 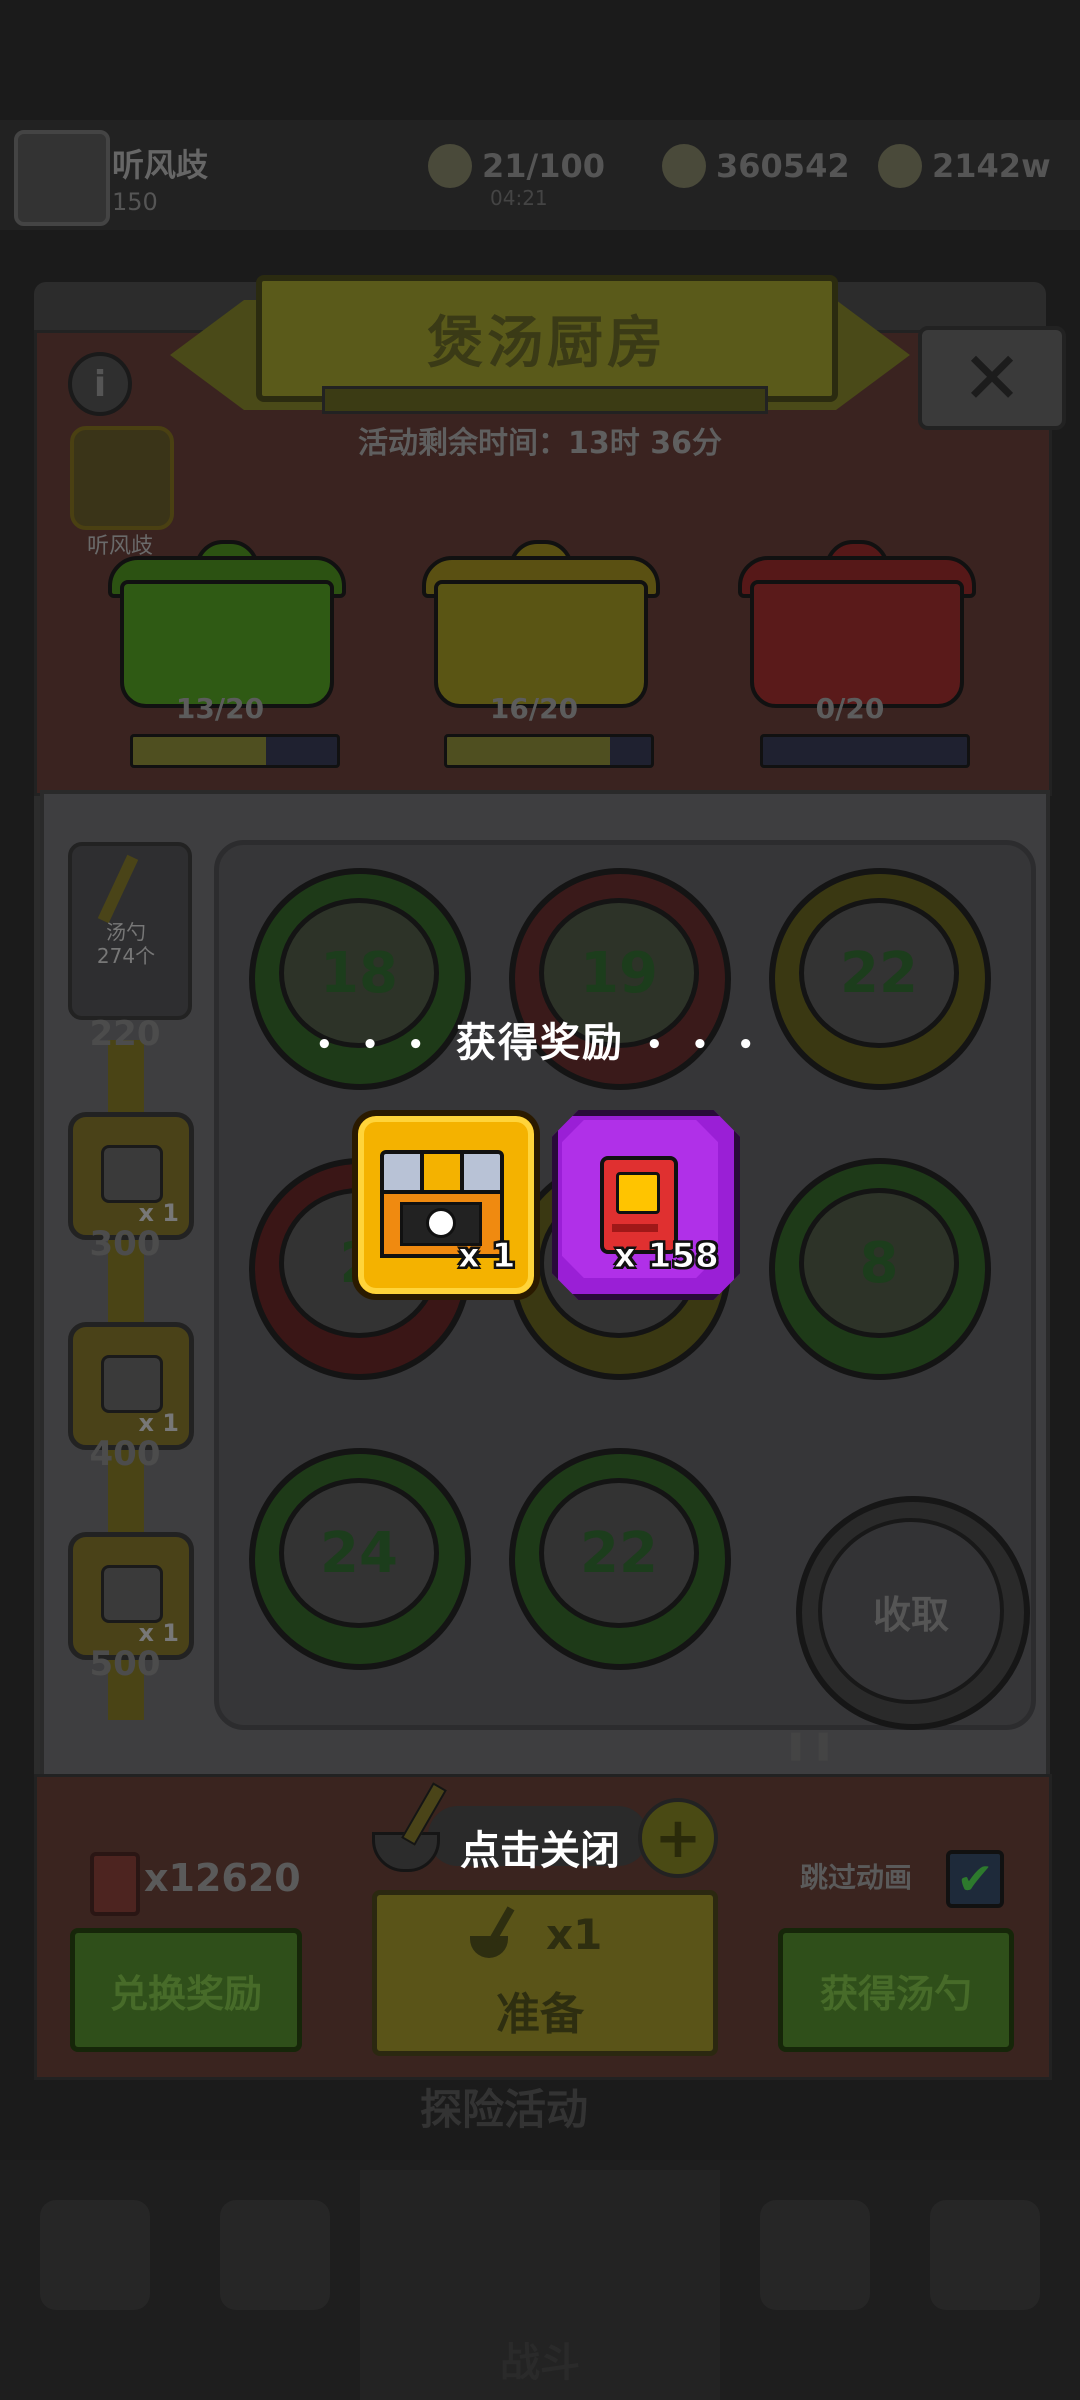 I want to click on exchange-reward-button: 兑换奖励, so click(x=186, y=1990).